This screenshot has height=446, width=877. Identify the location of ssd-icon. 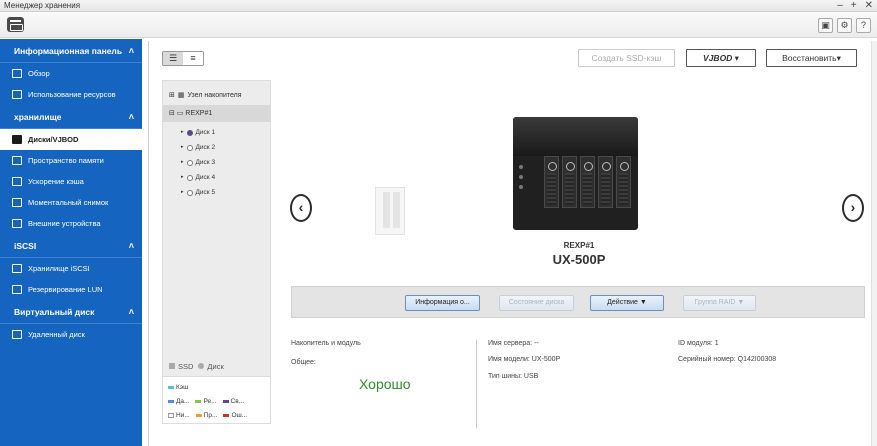
(172, 366).